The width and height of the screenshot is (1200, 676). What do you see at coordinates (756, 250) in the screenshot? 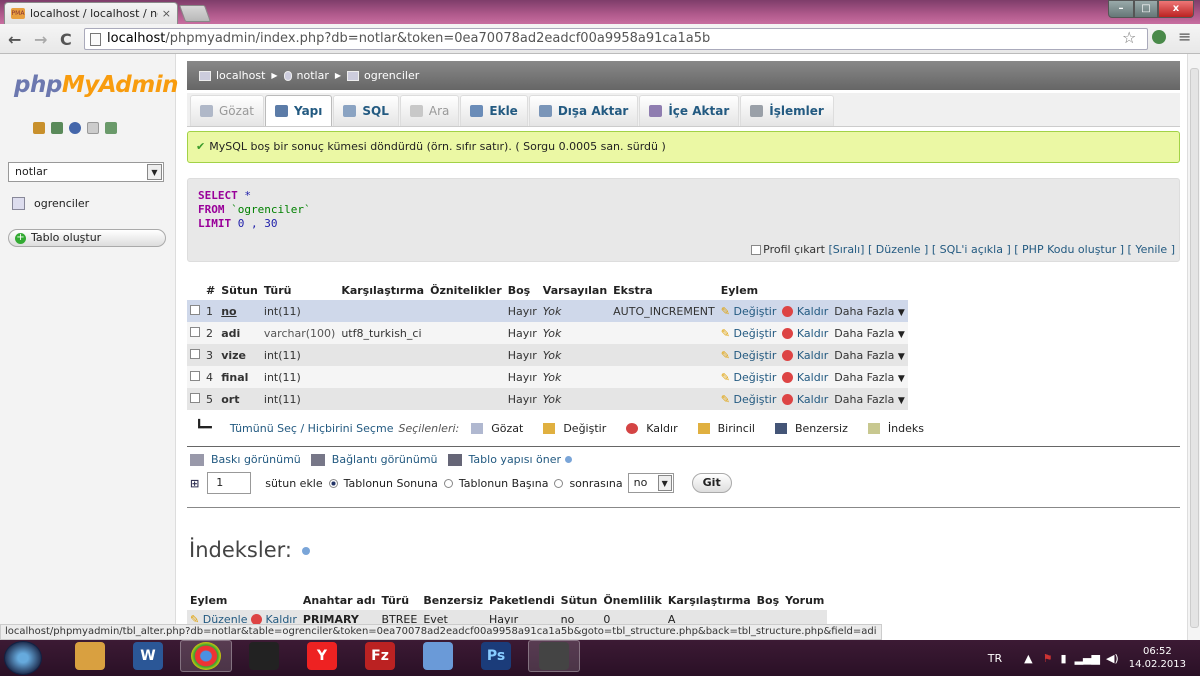
I see `profile-checkbox` at bounding box center [756, 250].